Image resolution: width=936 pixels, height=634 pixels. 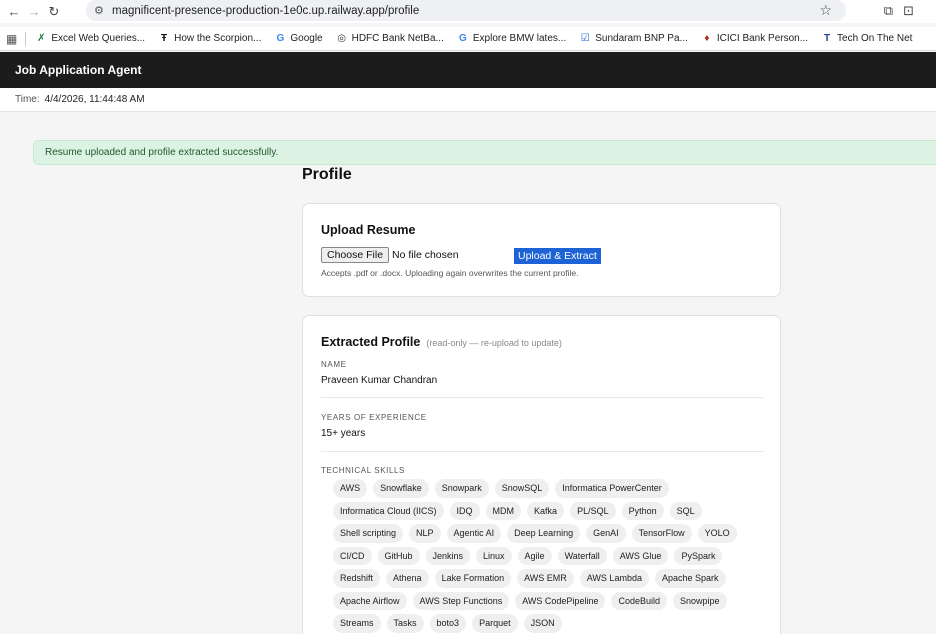 What do you see at coordinates (425, 255) in the screenshot?
I see `file-status: No file chosen` at bounding box center [425, 255].